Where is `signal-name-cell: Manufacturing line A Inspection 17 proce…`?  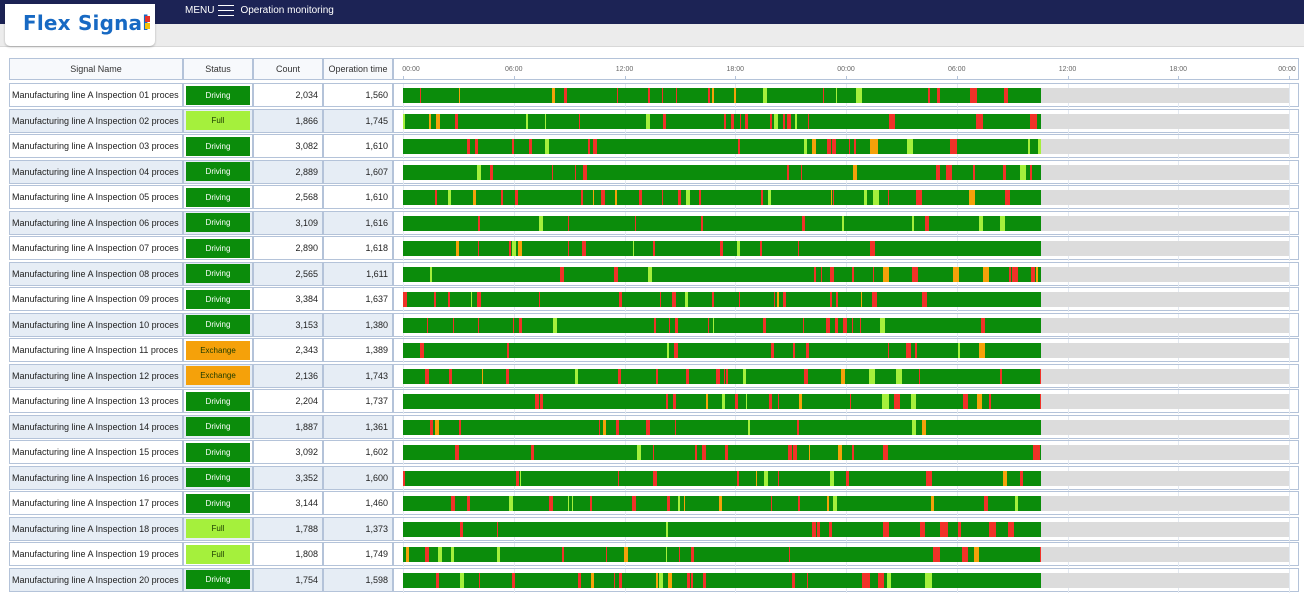
signal-name-cell: Manufacturing line A Inspection 17 proce… is located at coordinates (96, 503).